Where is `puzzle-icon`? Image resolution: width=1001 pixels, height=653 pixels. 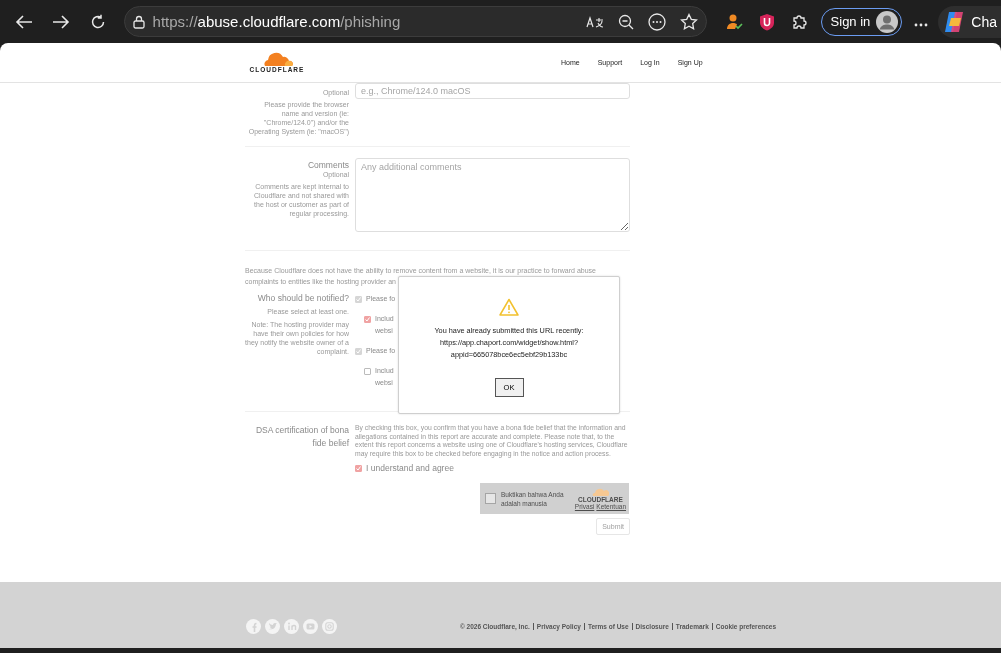
puzzle-icon is located at coordinates (799, 21).